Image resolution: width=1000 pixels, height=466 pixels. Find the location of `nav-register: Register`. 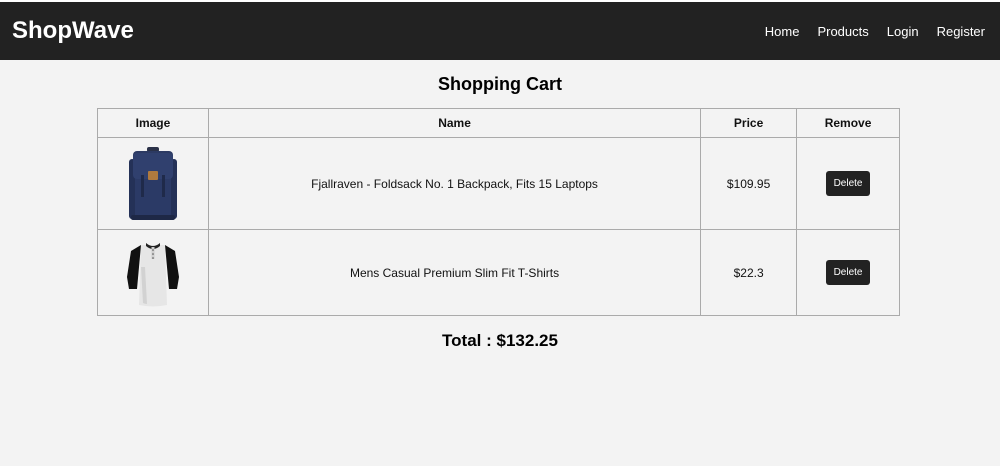

nav-register: Register is located at coordinates (961, 31).